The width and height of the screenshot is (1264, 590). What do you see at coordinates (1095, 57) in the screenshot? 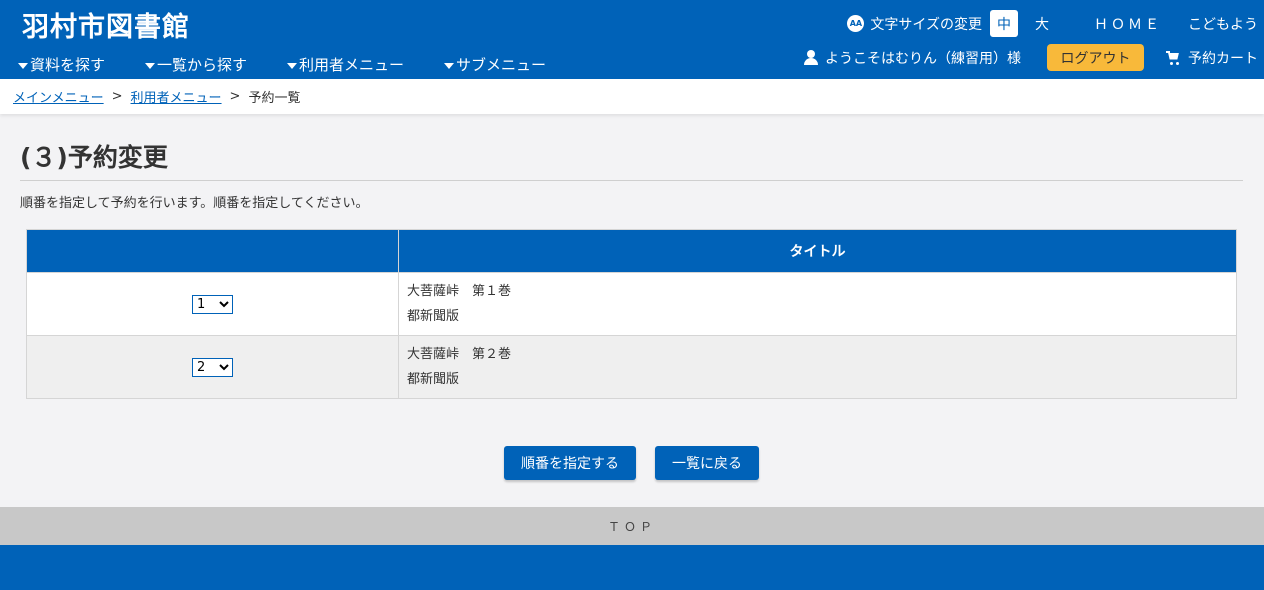
I see `logout-button: ログアウト` at bounding box center [1095, 57].